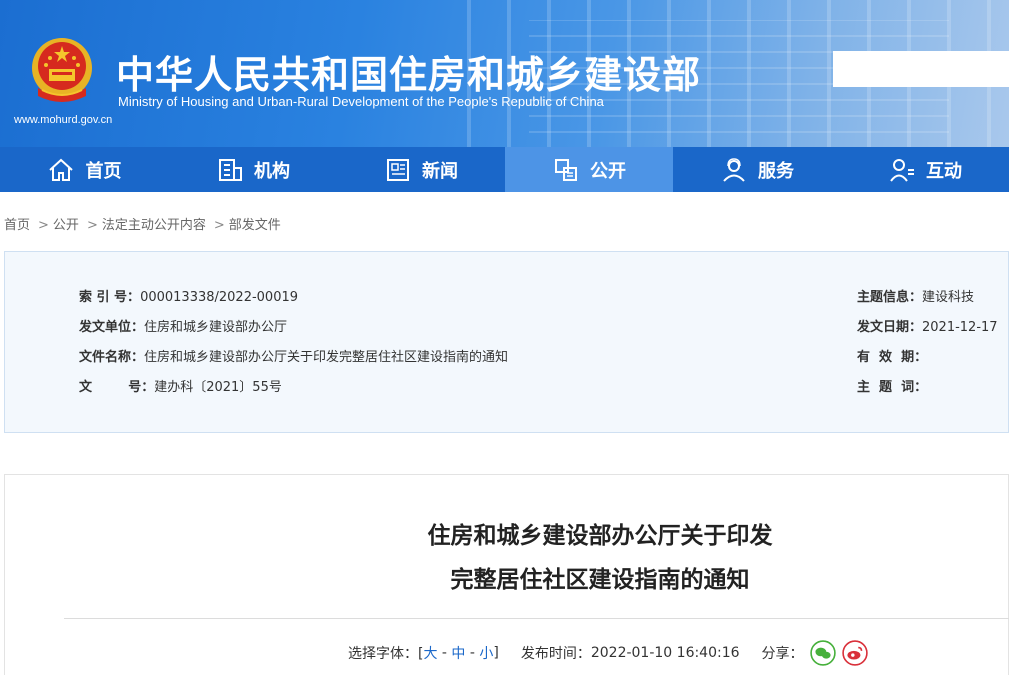  I want to click on breadcrumb-public: 公开, so click(66, 225).